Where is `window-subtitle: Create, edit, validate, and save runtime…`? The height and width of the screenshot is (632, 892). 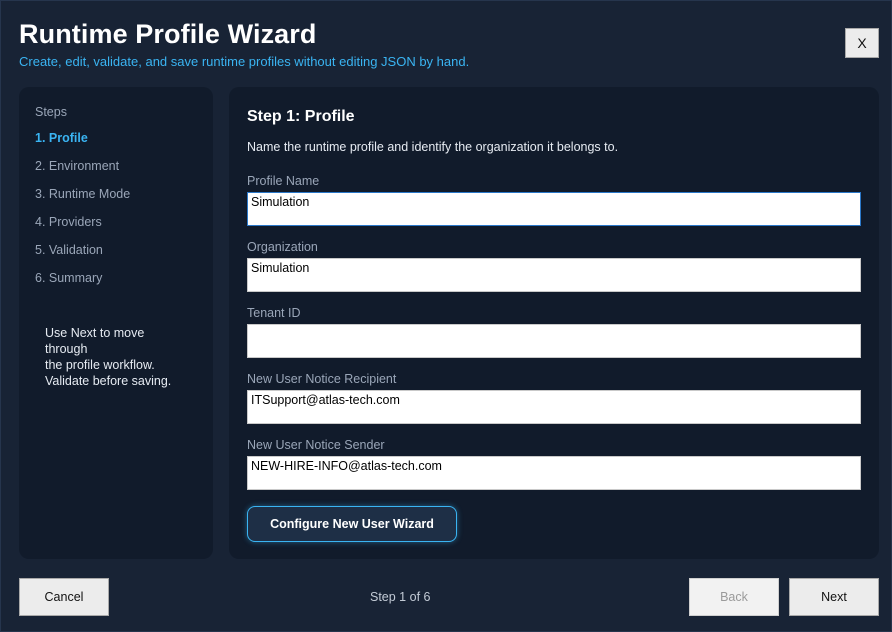 window-subtitle: Create, edit, validate, and save runtime… is located at coordinates (244, 61).